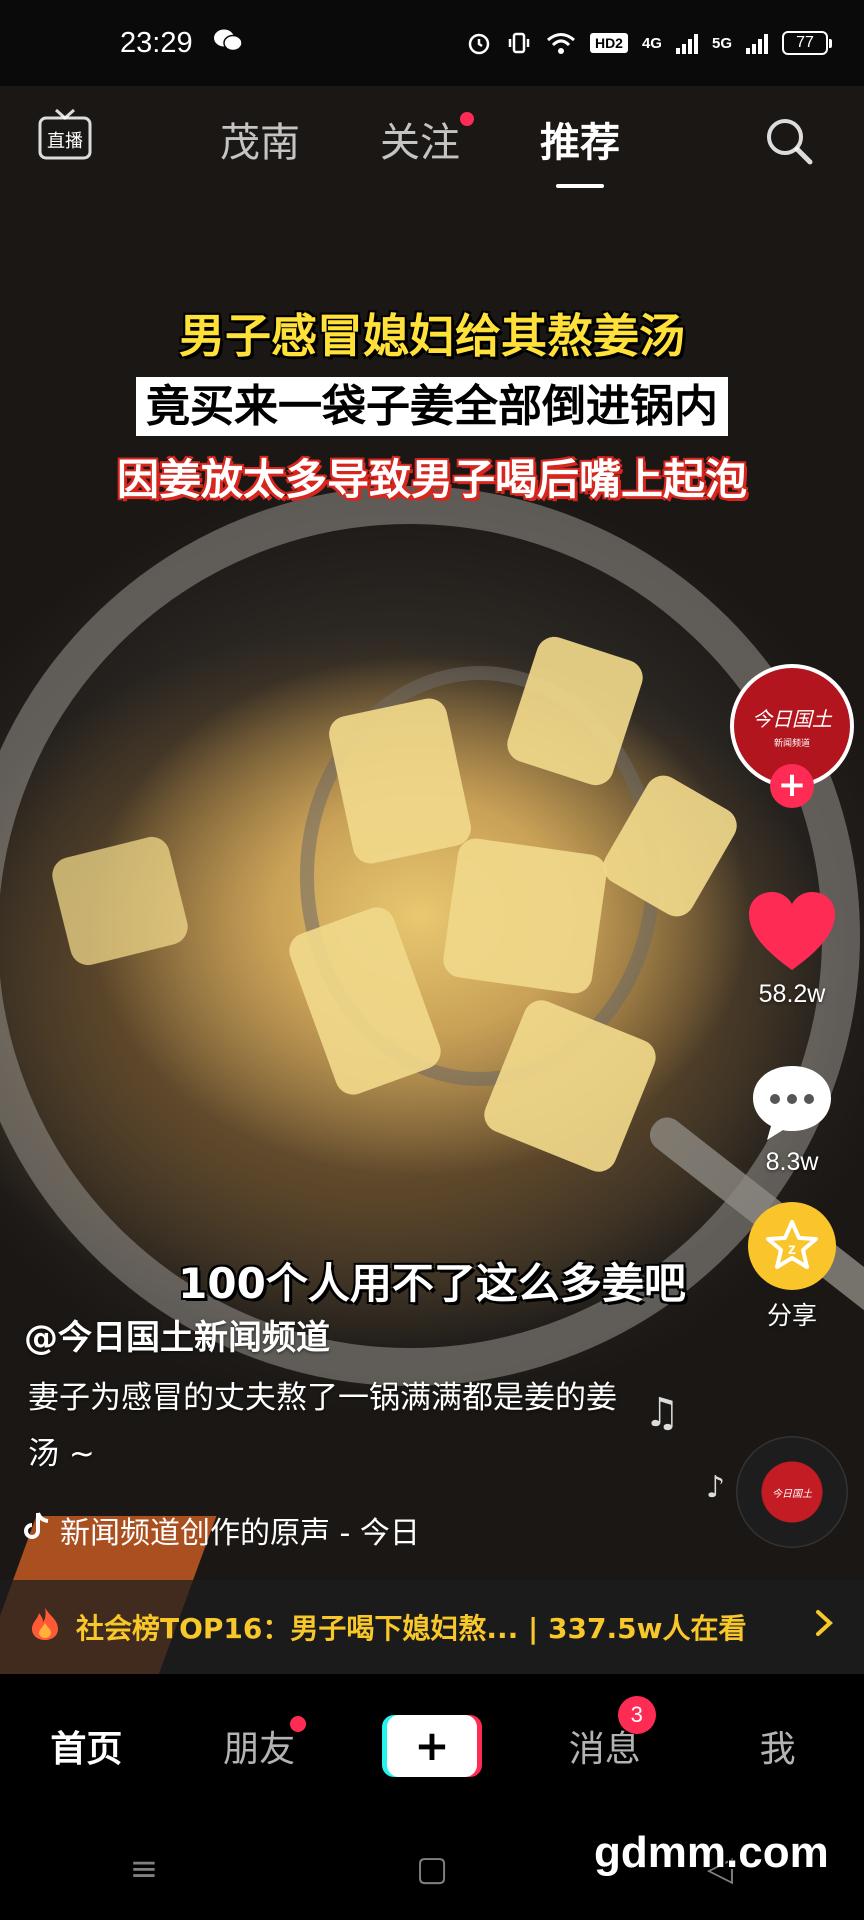 This screenshot has height=1920, width=864. I want to click on author-name: @今日国土新闻频道, so click(177, 1334).